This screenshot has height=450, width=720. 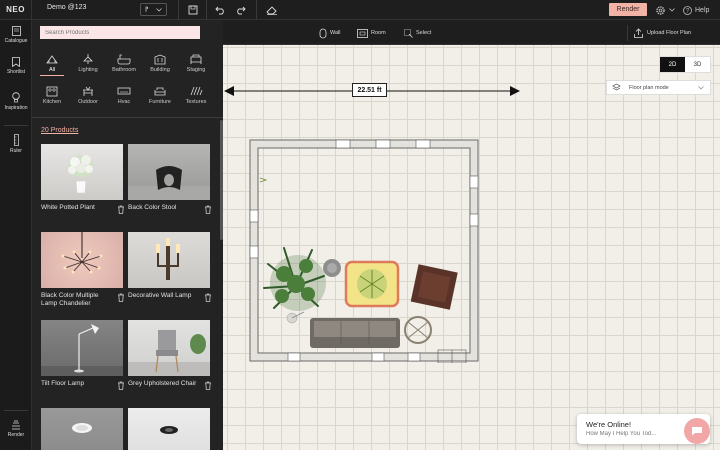 What do you see at coordinates (160, 59) in the screenshot?
I see `building-icon` at bounding box center [160, 59].